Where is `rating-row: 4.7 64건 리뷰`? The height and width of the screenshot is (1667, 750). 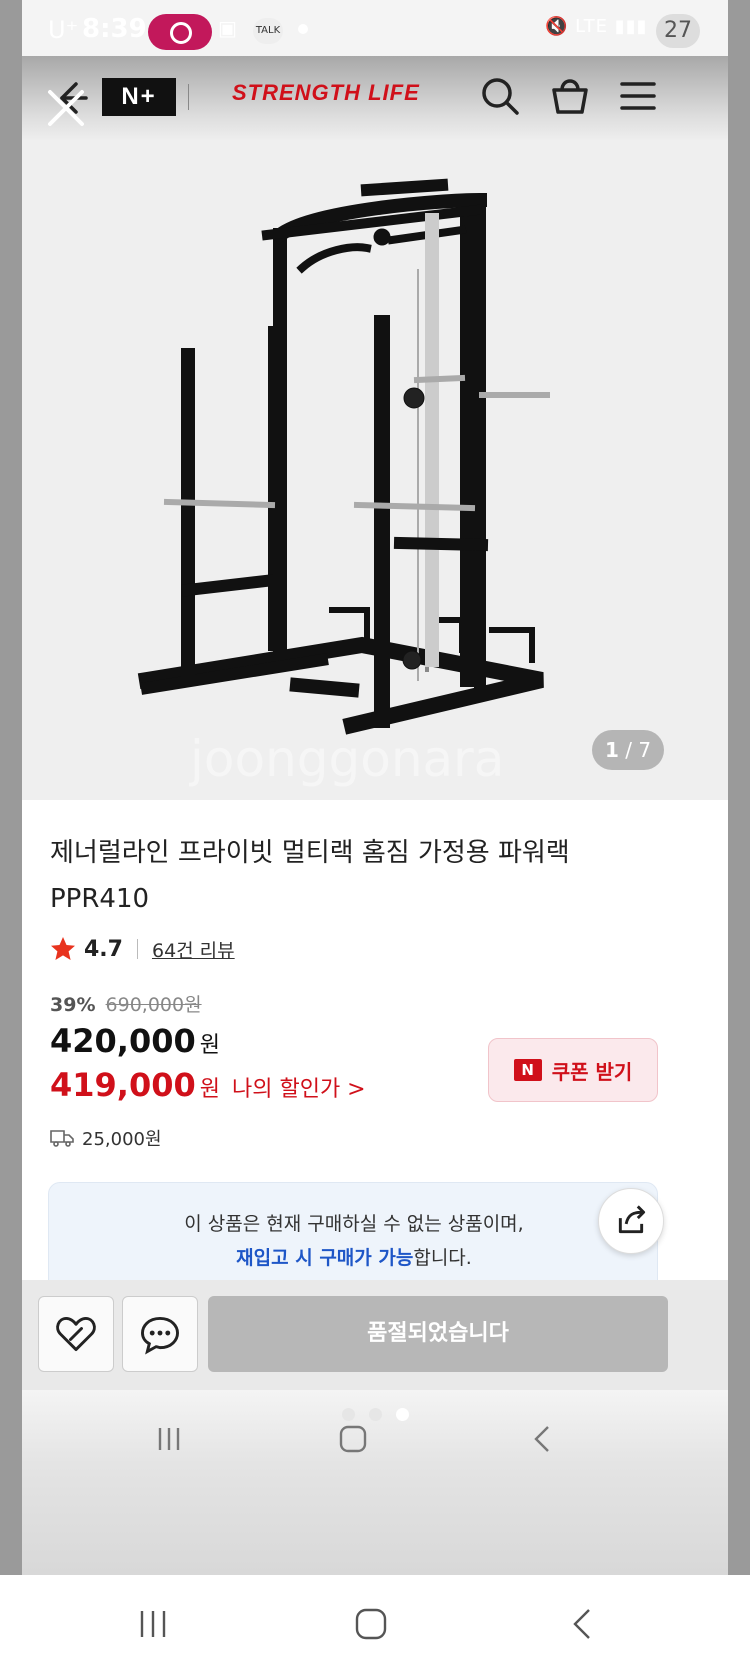 rating-row: 4.7 64건 리뷰 is located at coordinates (142, 949).